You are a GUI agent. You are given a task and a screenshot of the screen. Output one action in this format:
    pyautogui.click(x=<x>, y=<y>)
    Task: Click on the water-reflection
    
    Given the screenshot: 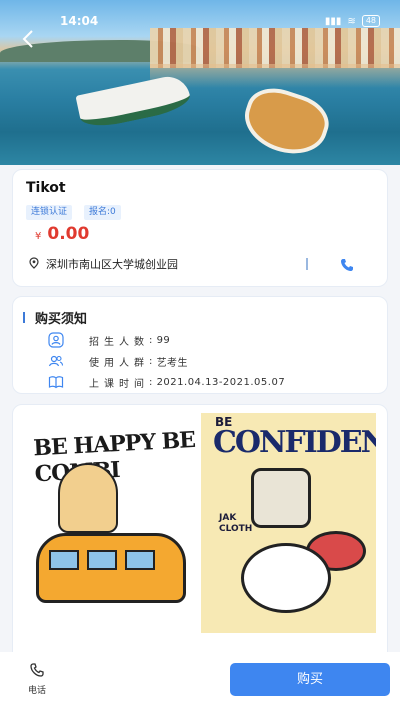 What is the action you would take?
    pyautogui.click(x=275, y=76)
    